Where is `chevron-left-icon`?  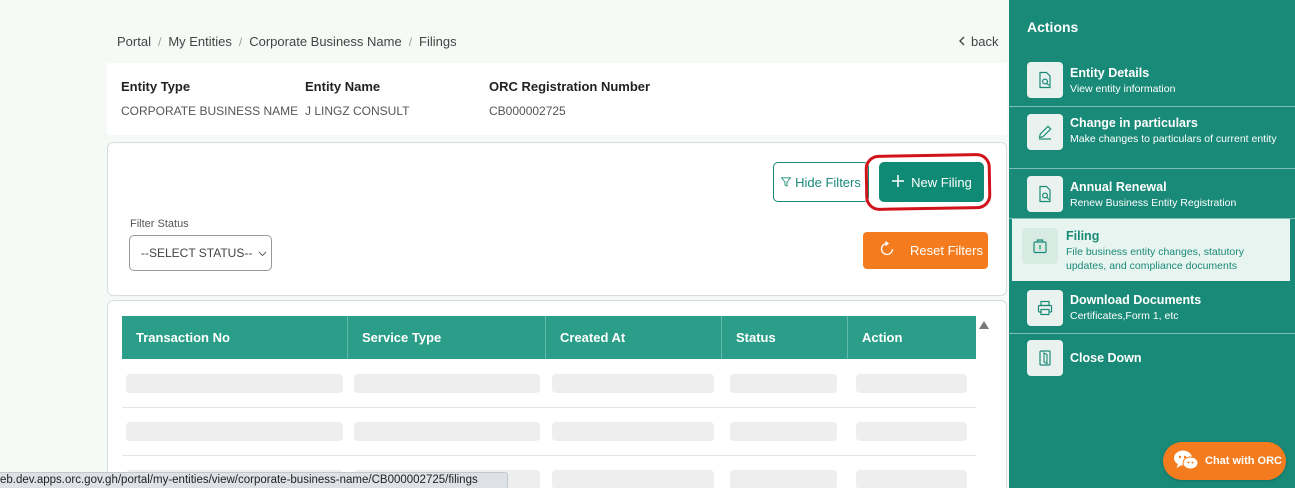 chevron-left-icon is located at coordinates (962, 41).